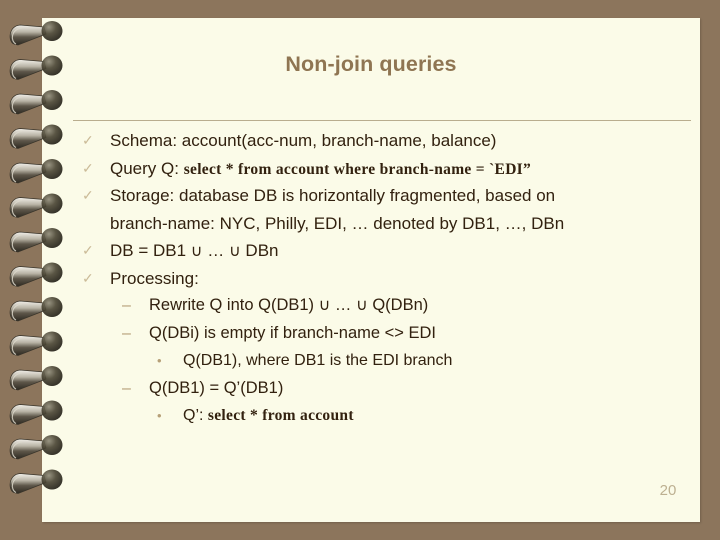 The image size is (720, 540). Describe the element at coordinates (259, 250) in the screenshot. I see `line-text: DBn` at that location.